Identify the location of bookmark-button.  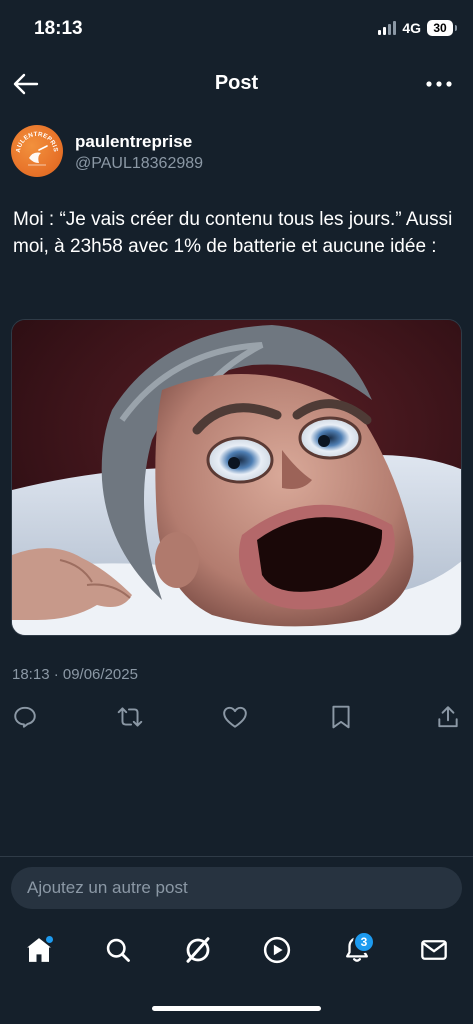
(341, 717).